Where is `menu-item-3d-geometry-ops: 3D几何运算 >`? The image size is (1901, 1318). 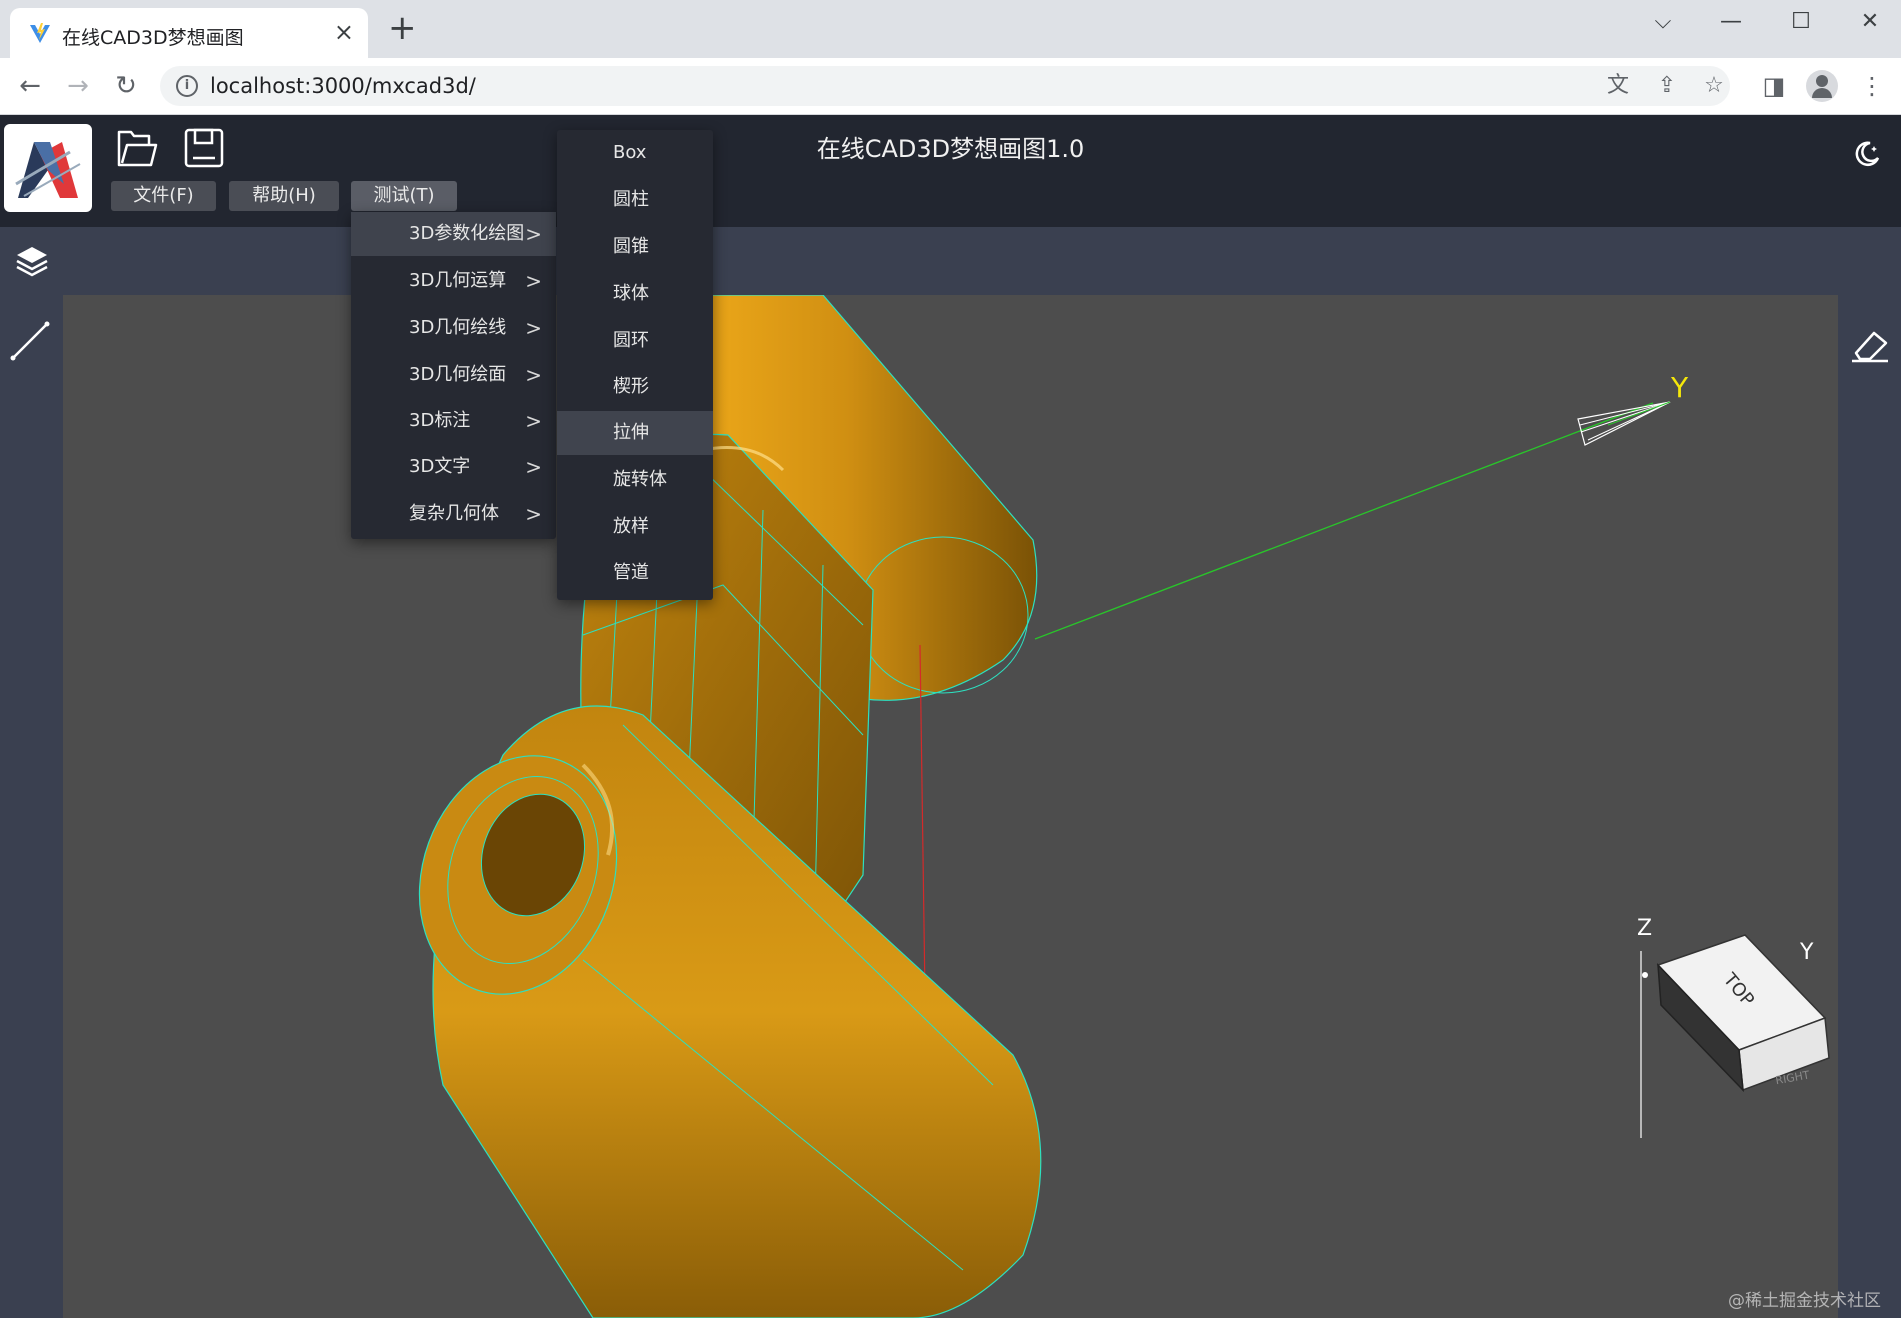
menu-item-3d-geometry-ops: 3D几何运算 > is located at coordinates (453, 281).